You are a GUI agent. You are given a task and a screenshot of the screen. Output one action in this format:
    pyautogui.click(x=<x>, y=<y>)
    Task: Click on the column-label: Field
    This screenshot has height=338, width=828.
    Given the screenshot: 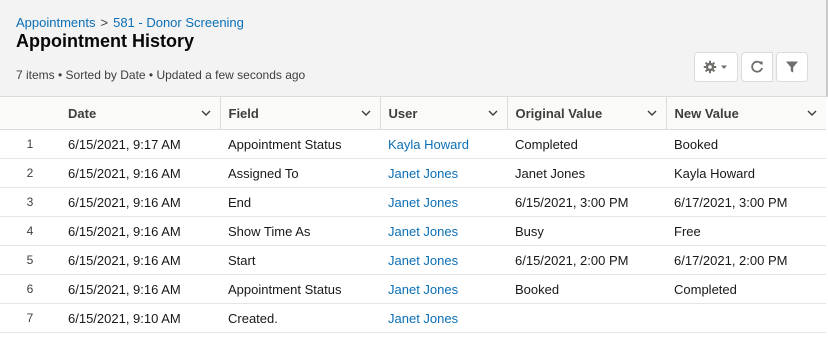 What is the action you would take?
    pyautogui.click(x=243, y=113)
    